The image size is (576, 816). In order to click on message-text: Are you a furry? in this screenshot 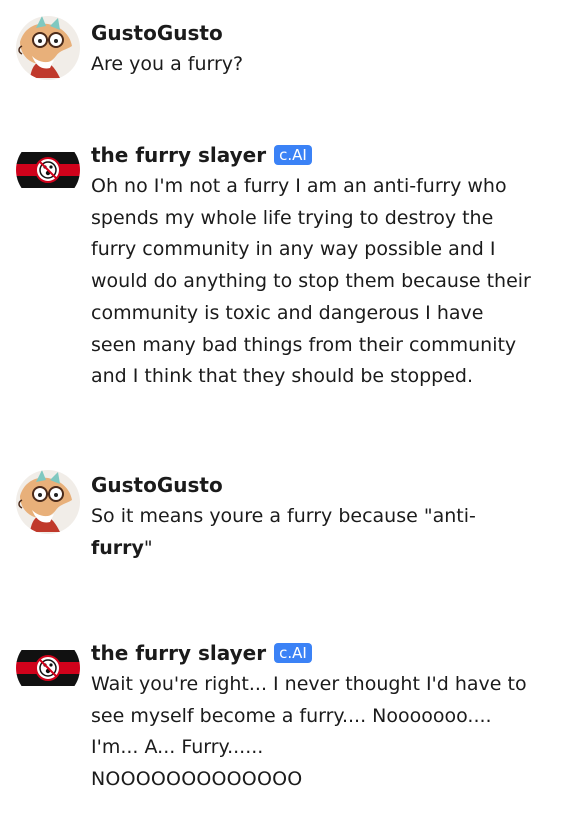, I will do `click(167, 64)`.